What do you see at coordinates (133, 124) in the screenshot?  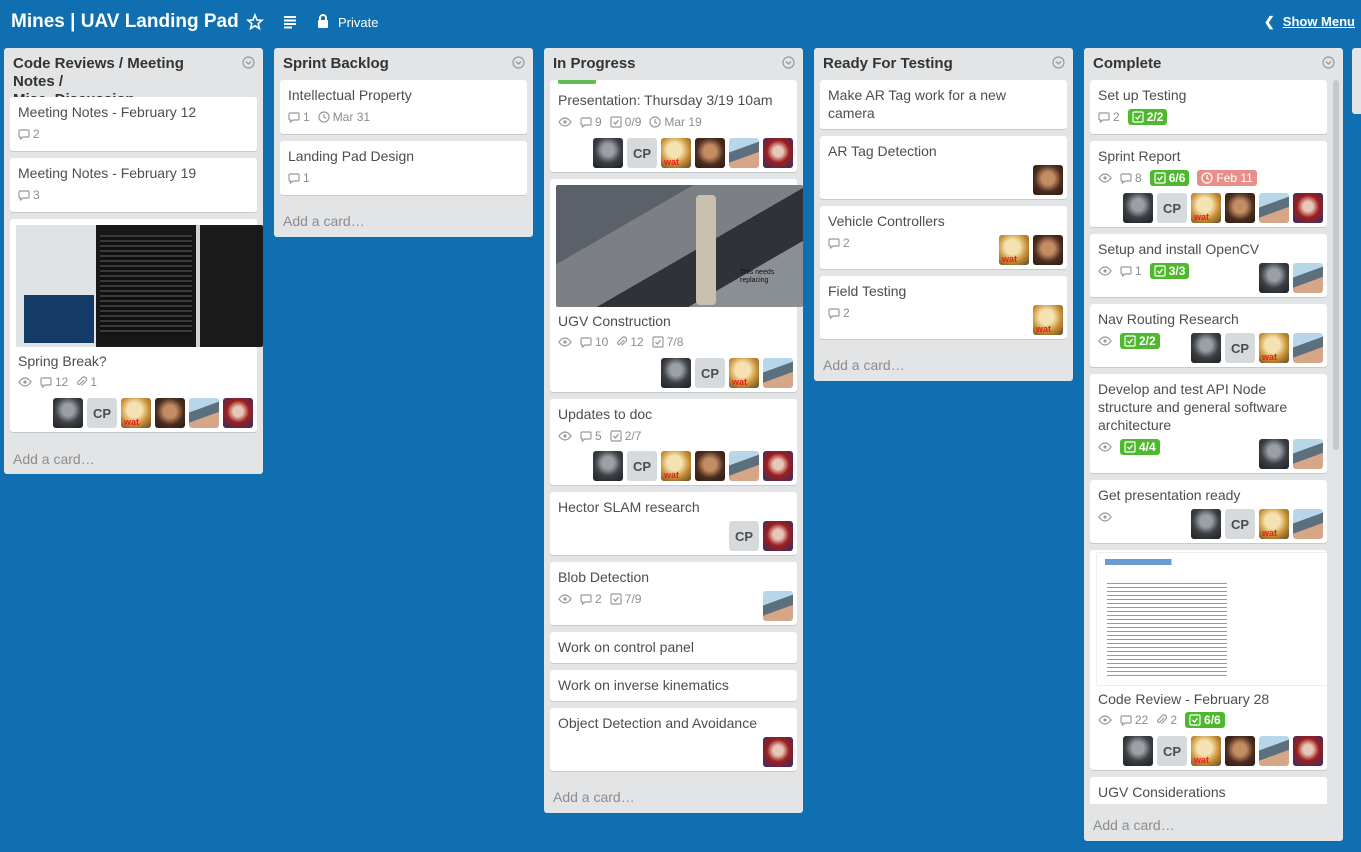 I see `card-meeting-notes-feb12: Meeting Notes - February 12 2` at bounding box center [133, 124].